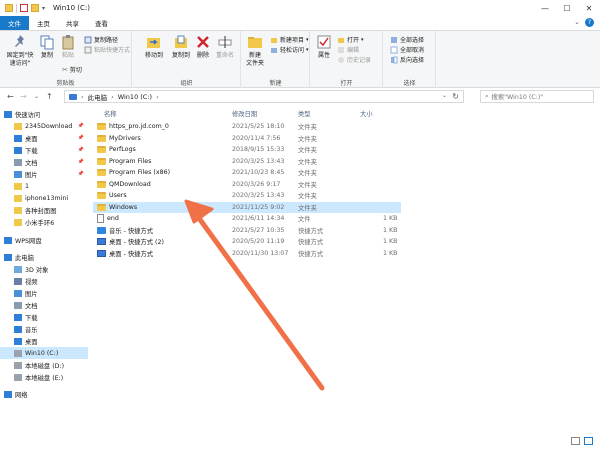  What do you see at coordinates (122, 150) in the screenshot?
I see `file-name: PerfLogs` at bounding box center [122, 150].